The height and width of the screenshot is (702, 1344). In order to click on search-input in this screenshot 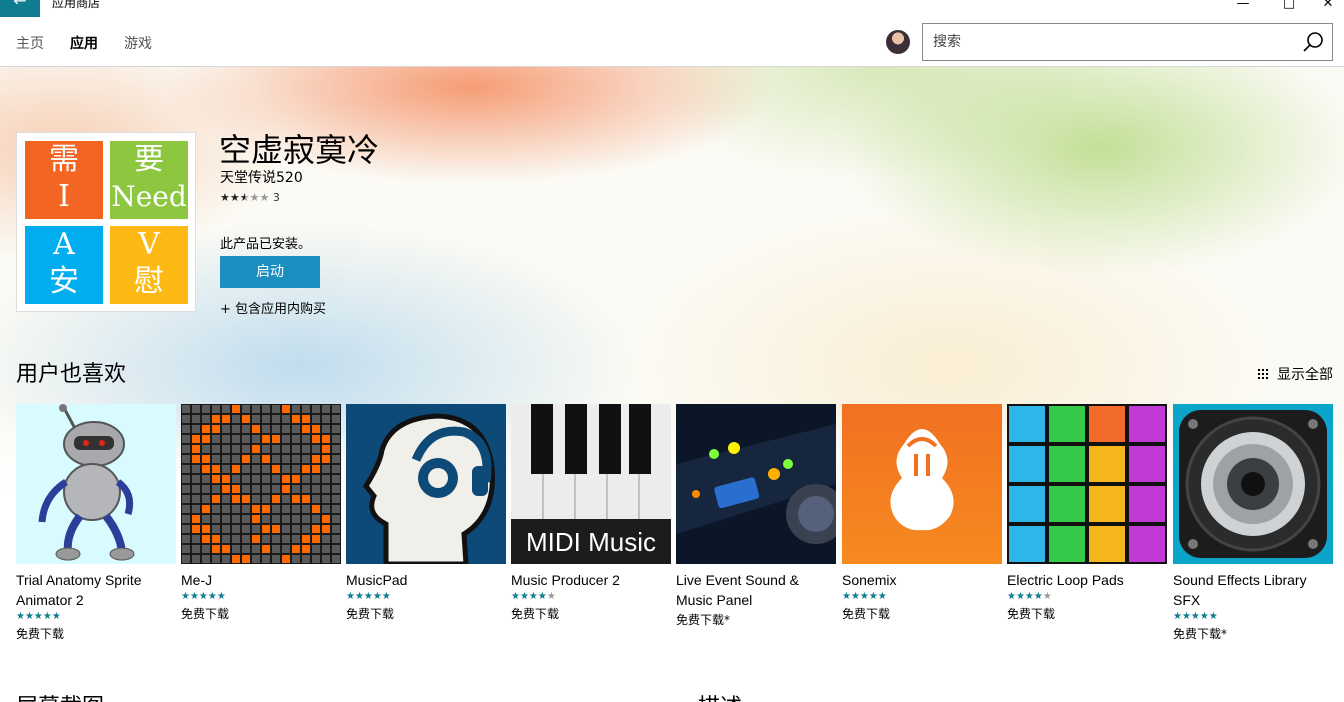, I will do `click(1103, 42)`.